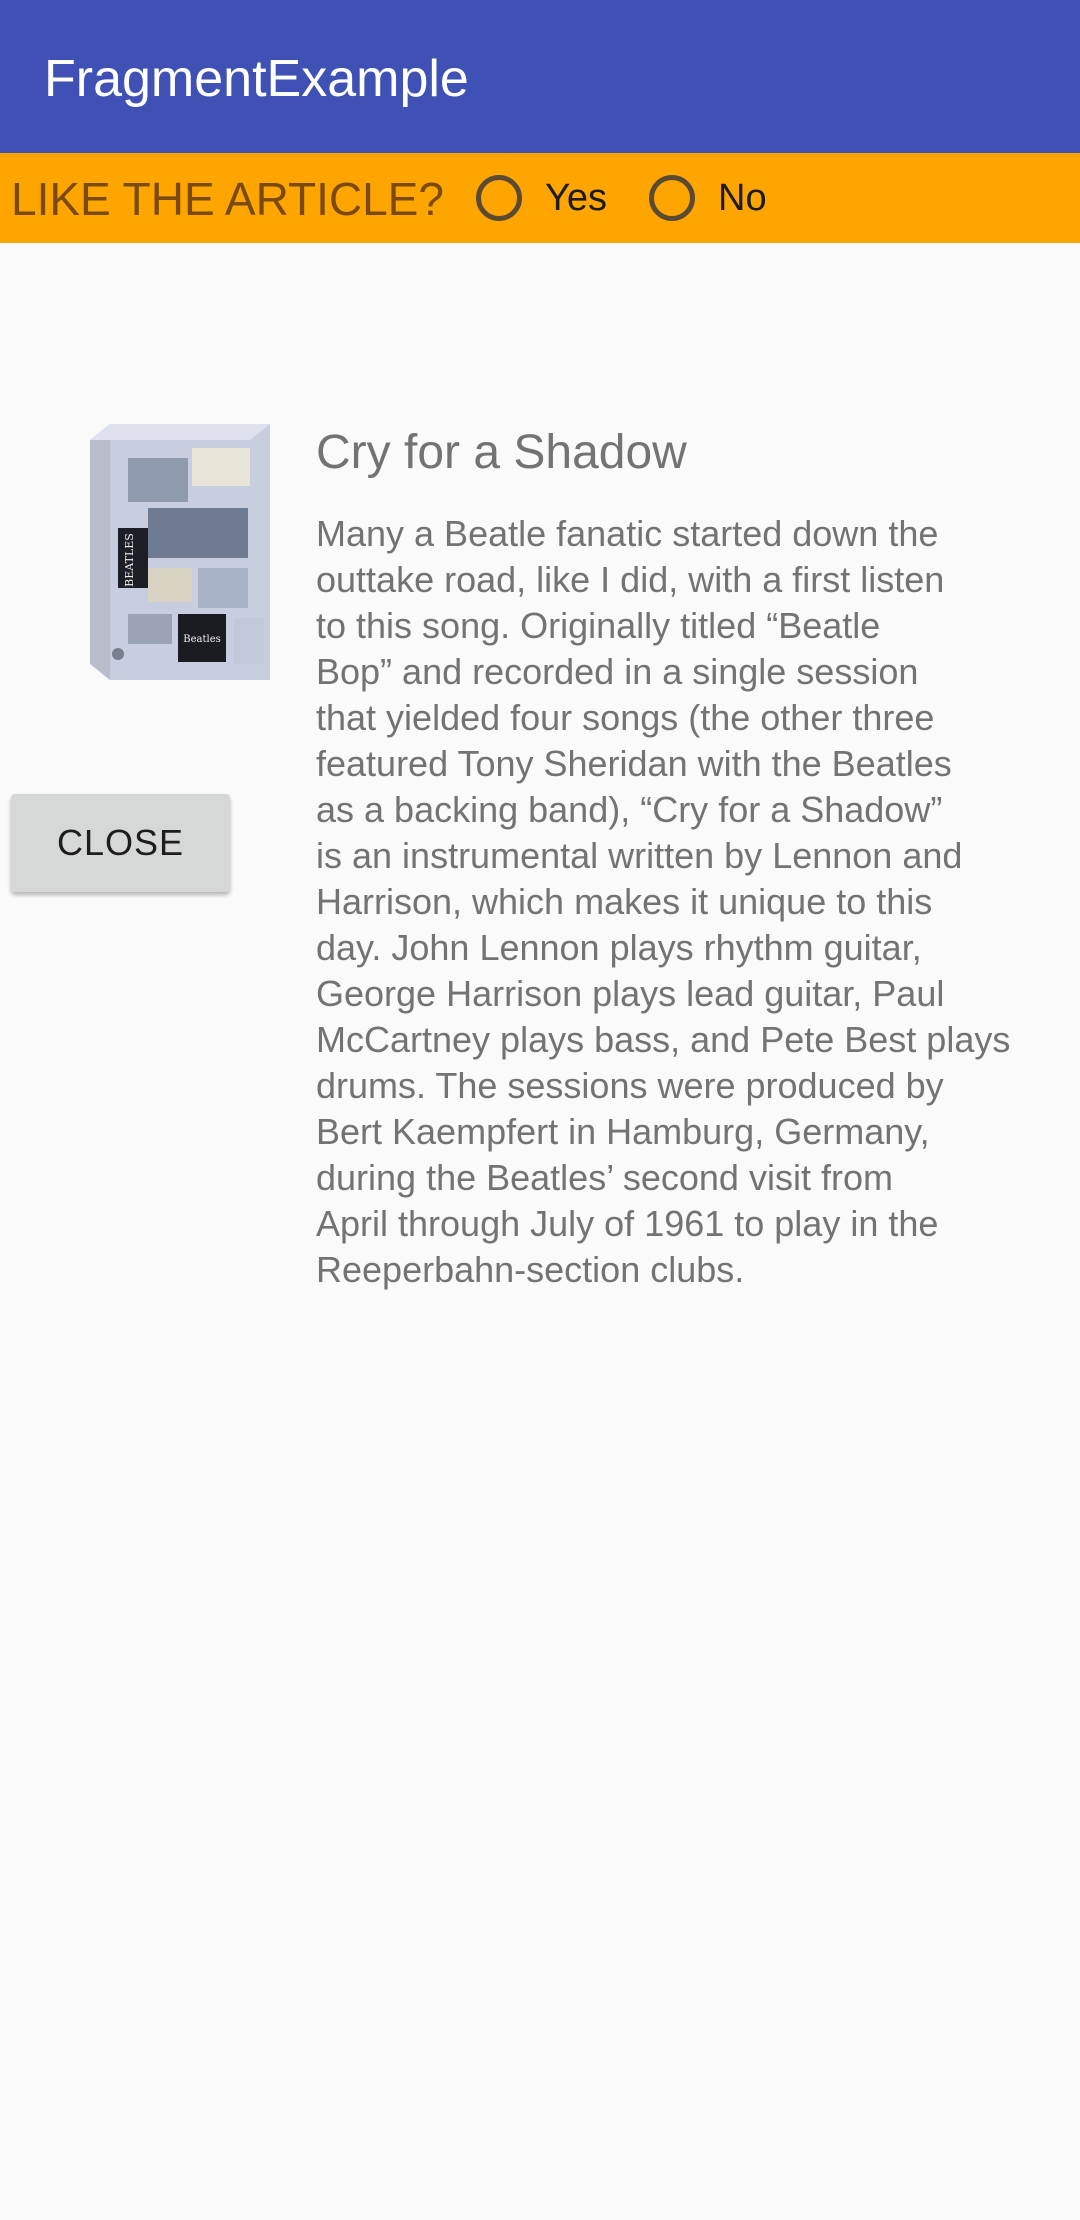  Describe the element at coordinates (180, 552) in the screenshot. I see `album-box-image: BEATLES Beatles` at that location.